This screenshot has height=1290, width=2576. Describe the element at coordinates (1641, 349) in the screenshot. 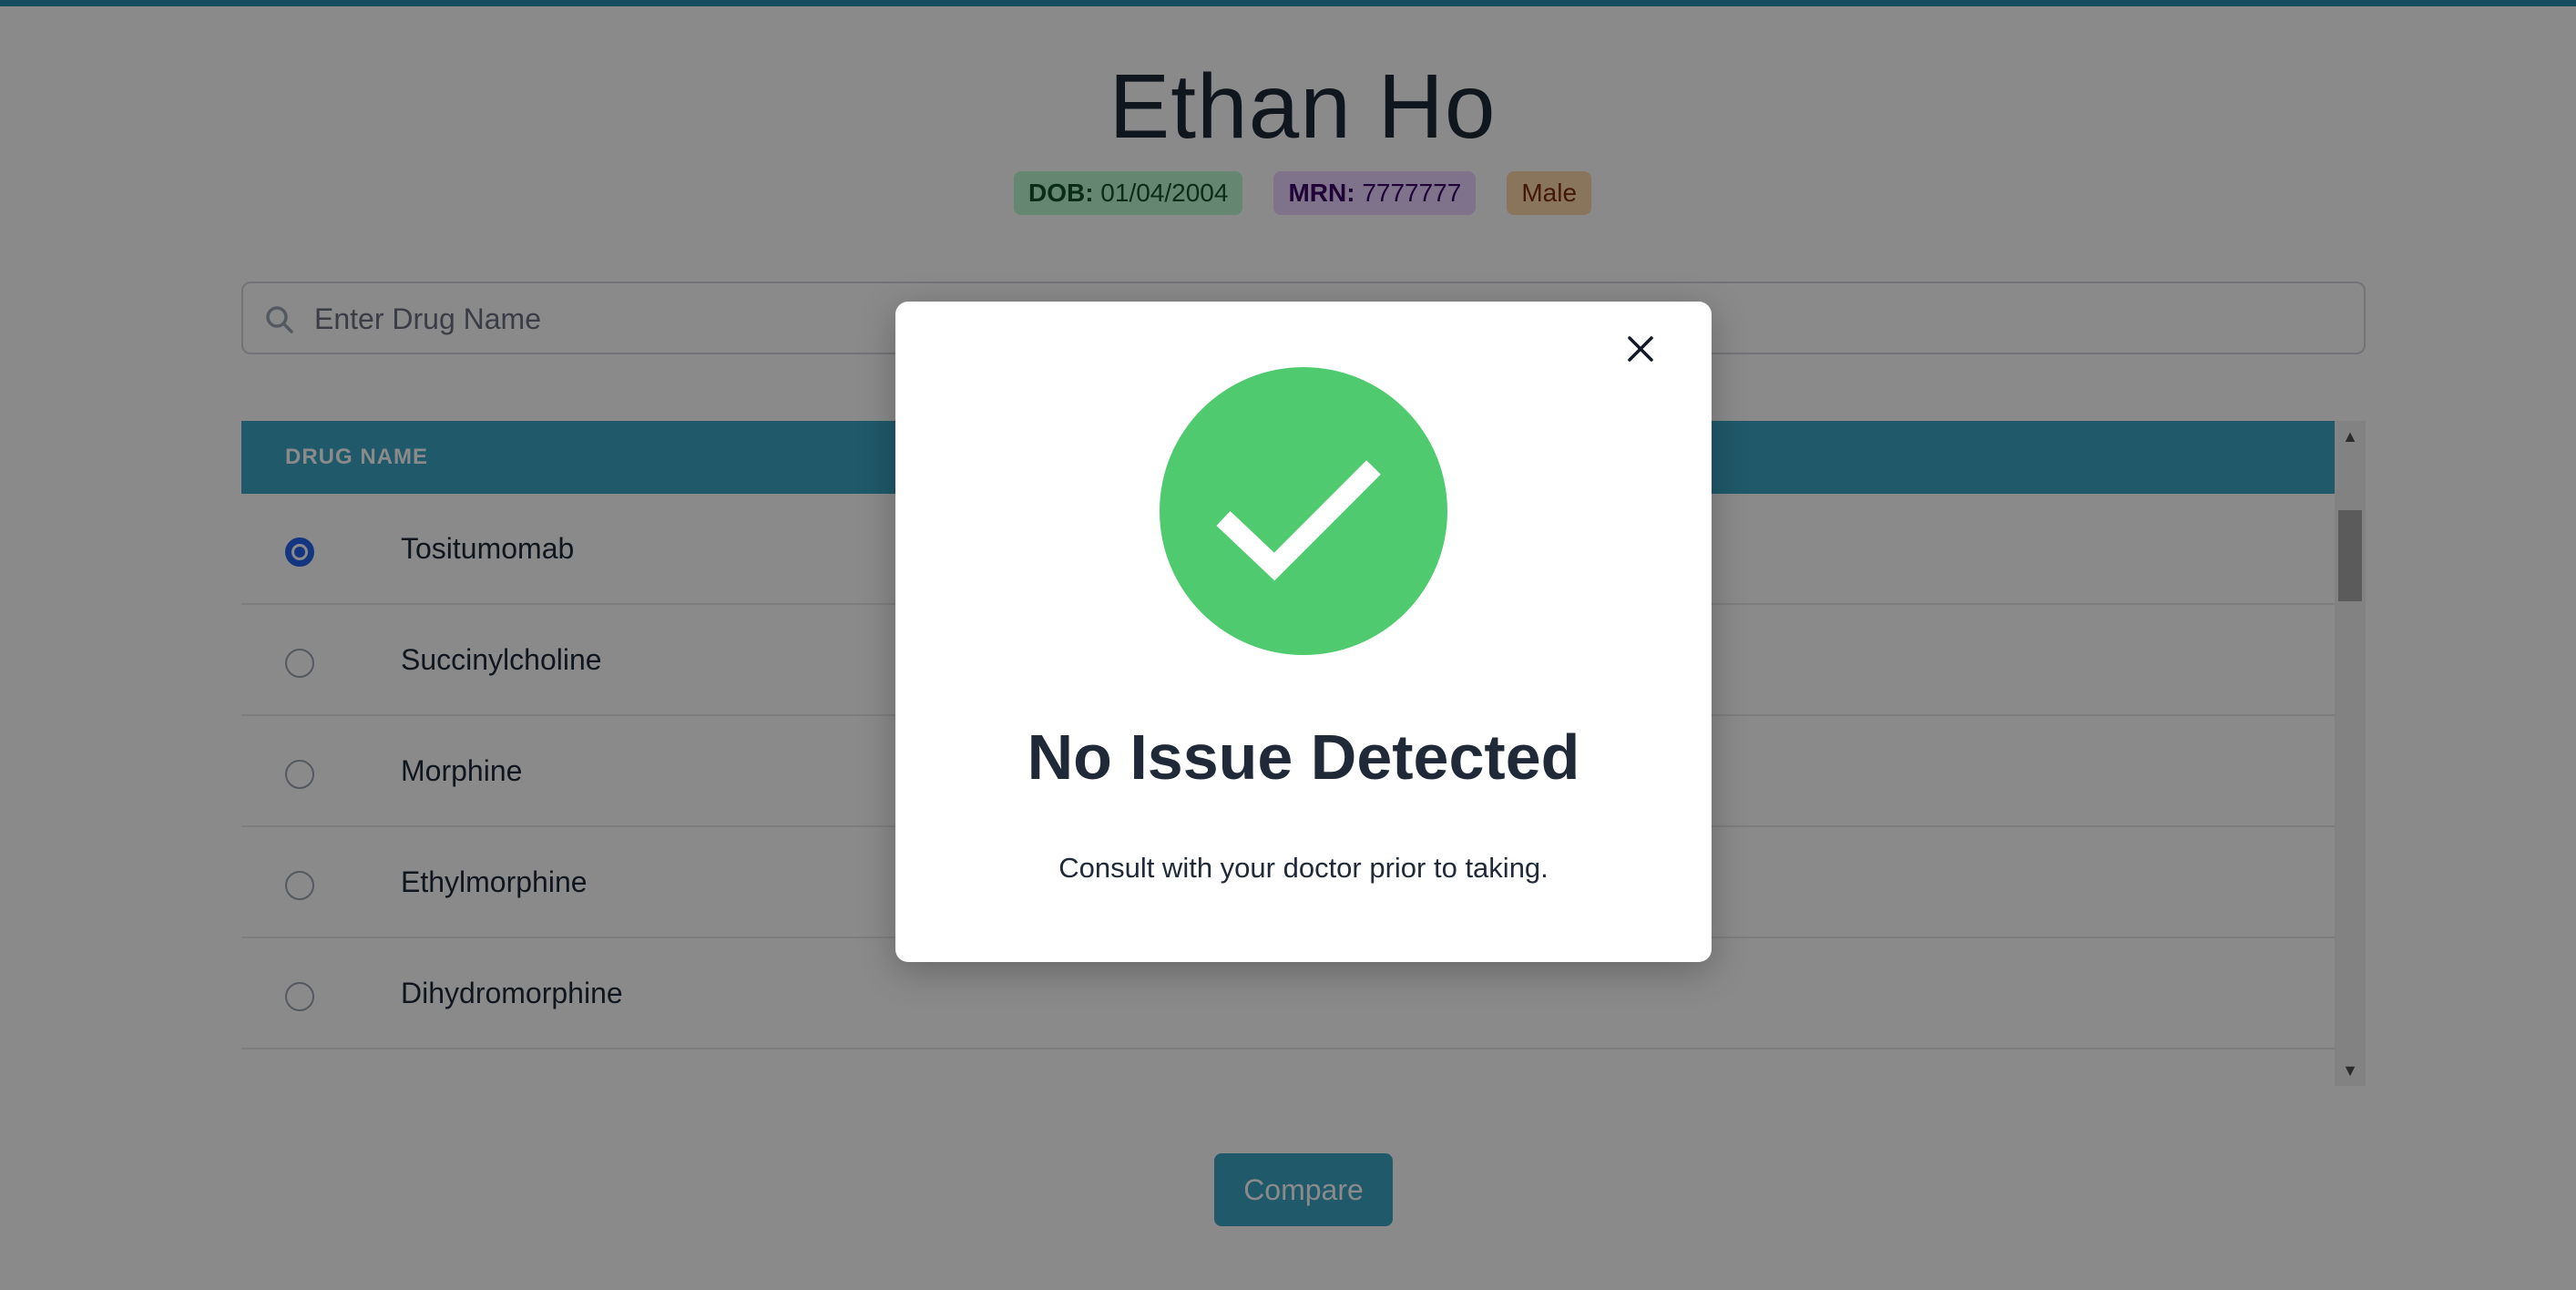

I see `close-icon` at that location.